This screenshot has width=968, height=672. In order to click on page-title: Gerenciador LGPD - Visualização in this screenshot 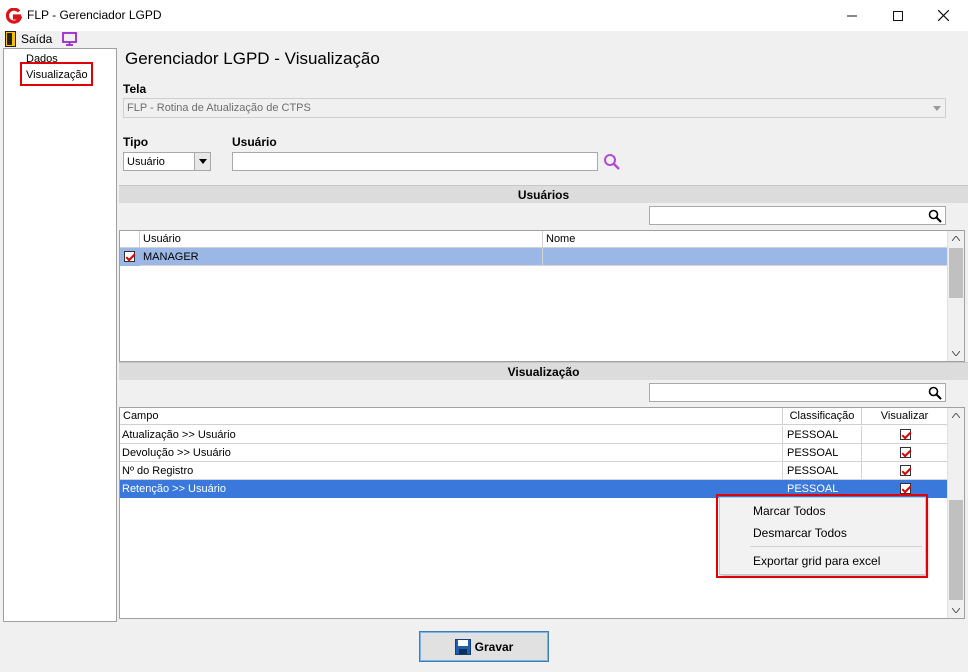, I will do `click(252, 58)`.